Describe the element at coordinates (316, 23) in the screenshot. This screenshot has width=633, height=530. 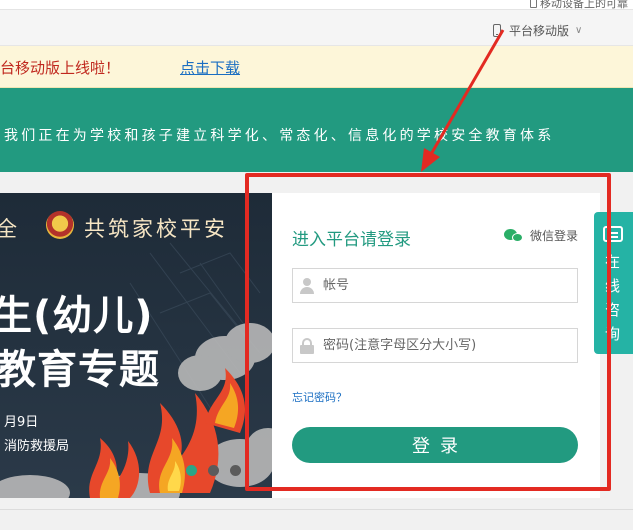
I see `top-header: 移动设备上的可靠 平台移动版 ∨` at that location.